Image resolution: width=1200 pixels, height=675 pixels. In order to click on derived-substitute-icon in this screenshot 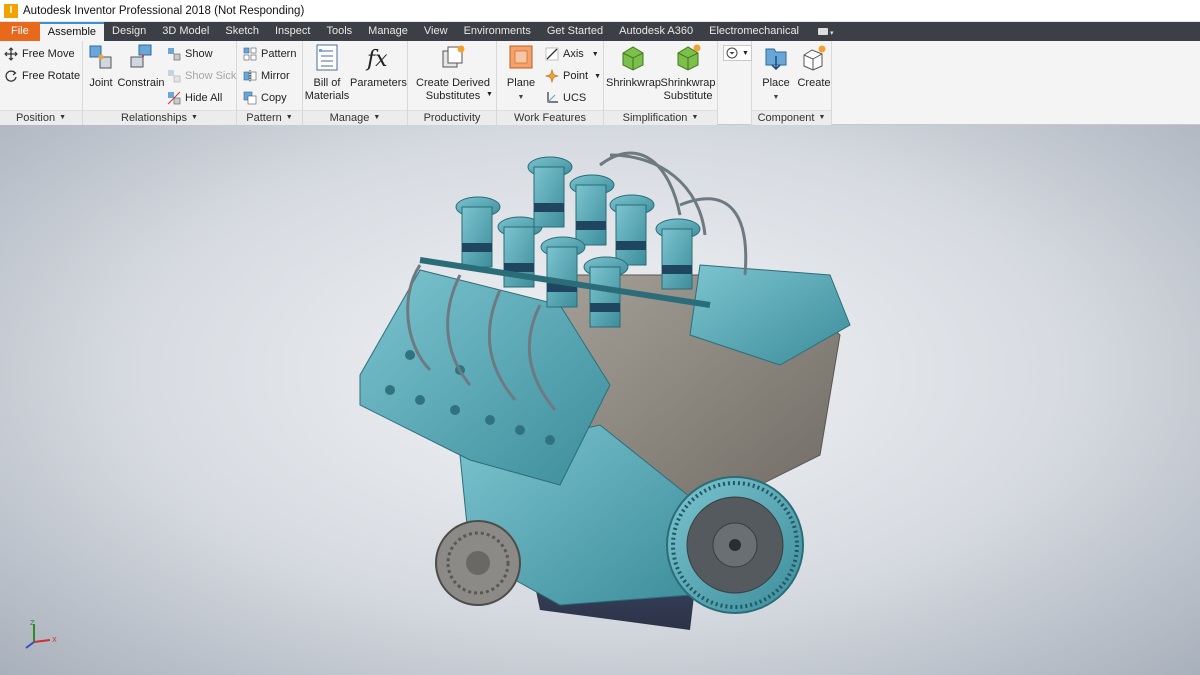, I will do `click(453, 56)`.